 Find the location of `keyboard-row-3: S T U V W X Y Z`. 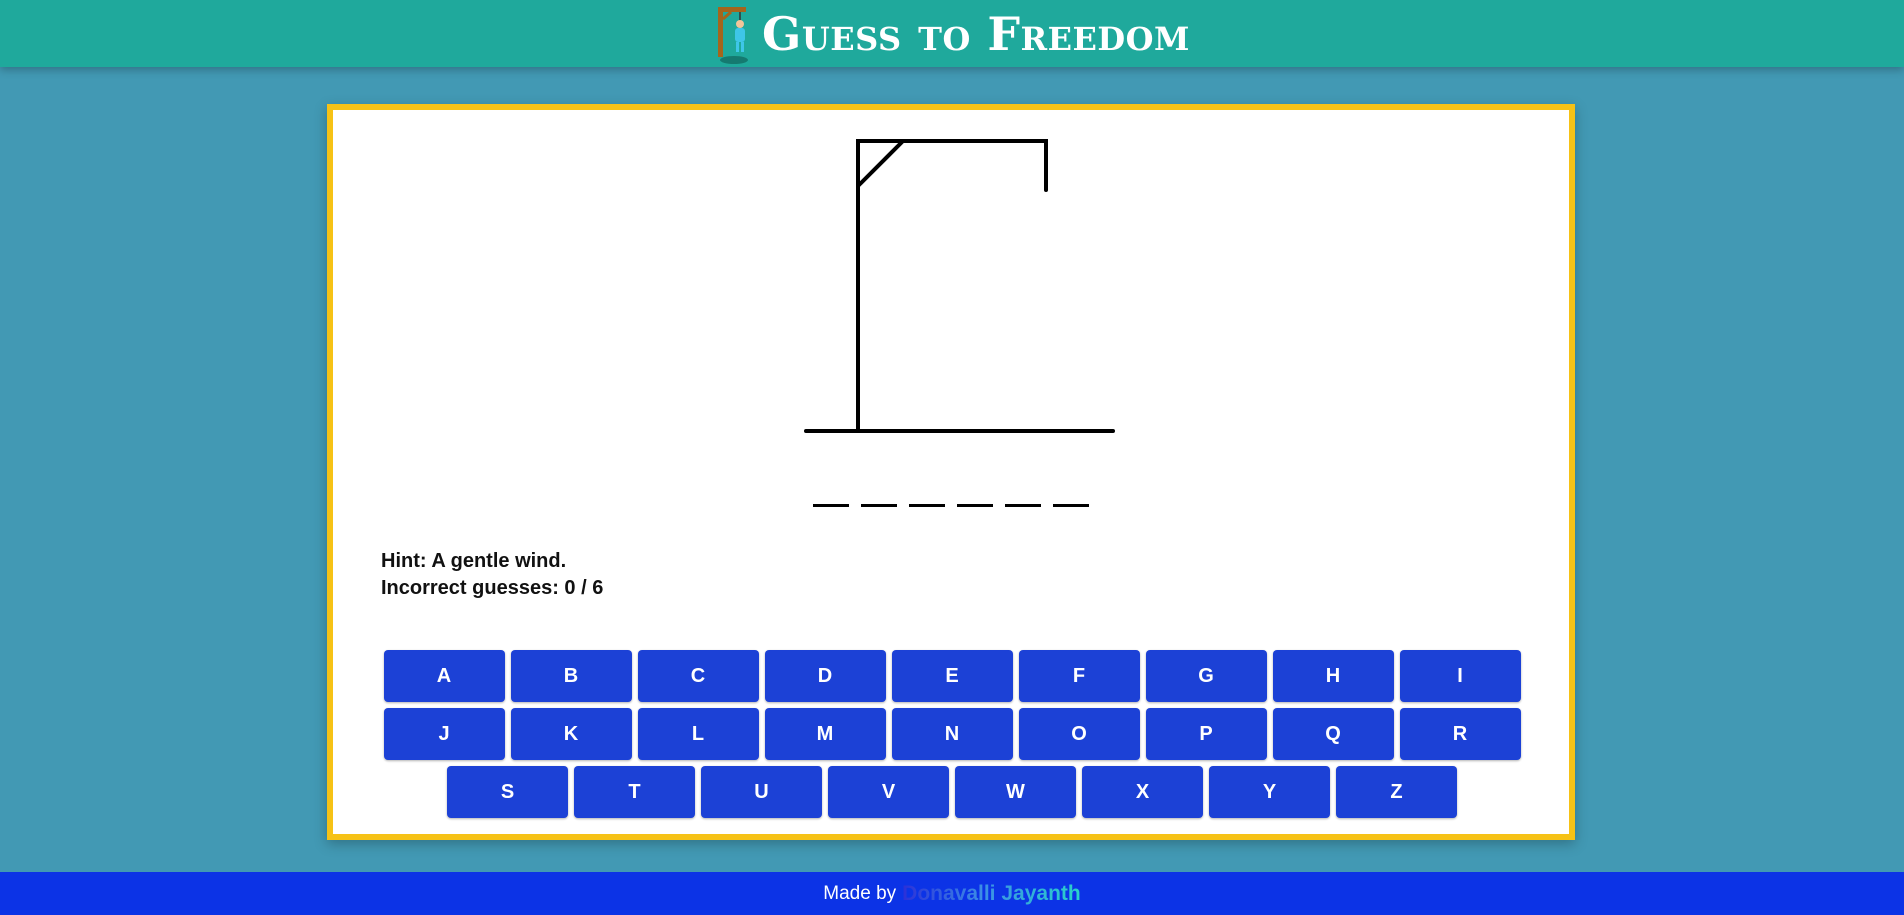

keyboard-row-3: S T U V W X Y Z is located at coordinates (952, 792).